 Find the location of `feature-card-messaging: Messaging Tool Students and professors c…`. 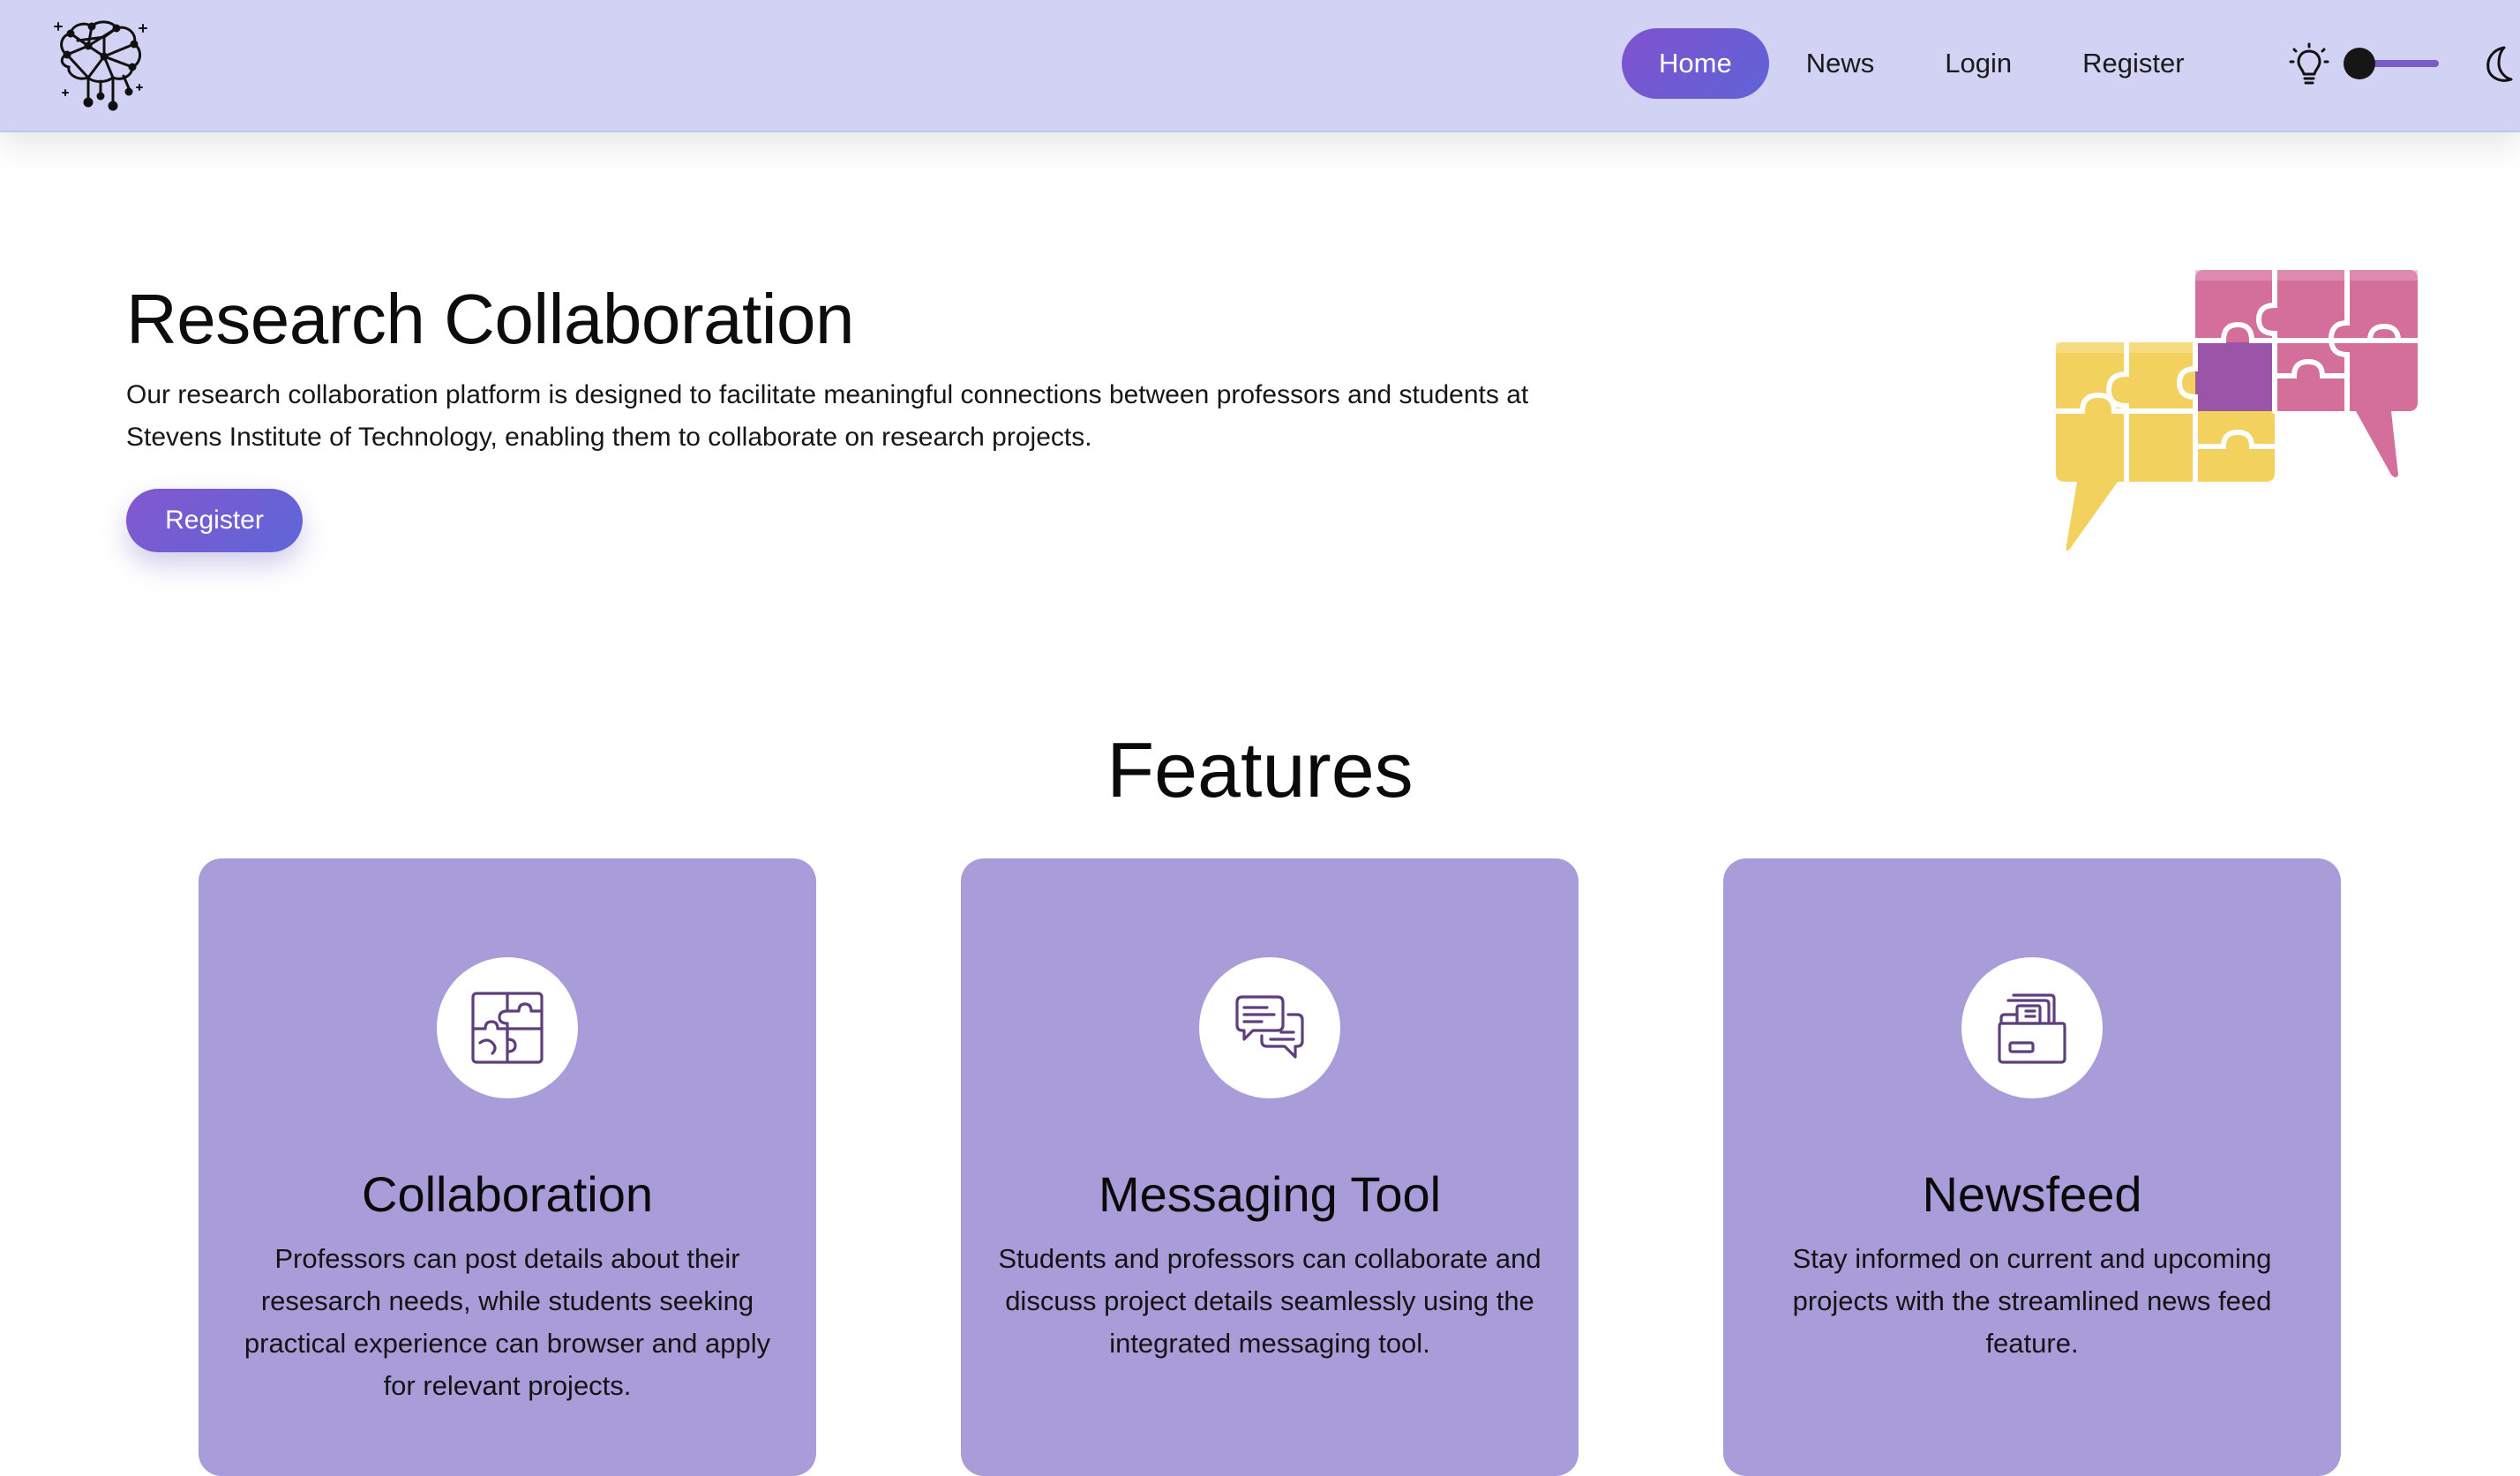

feature-card-messaging: Messaging Tool Students and professors c… is located at coordinates (1270, 1167).